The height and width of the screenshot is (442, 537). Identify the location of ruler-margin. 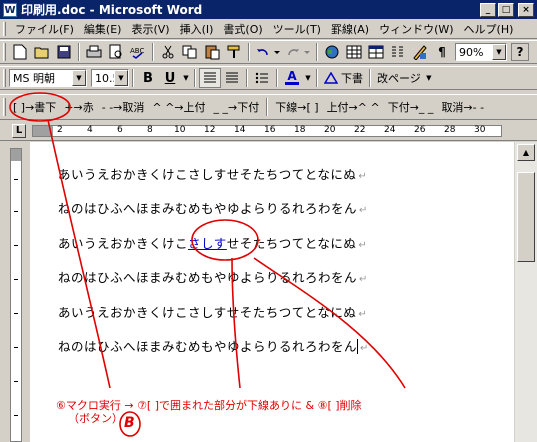
(43, 131).